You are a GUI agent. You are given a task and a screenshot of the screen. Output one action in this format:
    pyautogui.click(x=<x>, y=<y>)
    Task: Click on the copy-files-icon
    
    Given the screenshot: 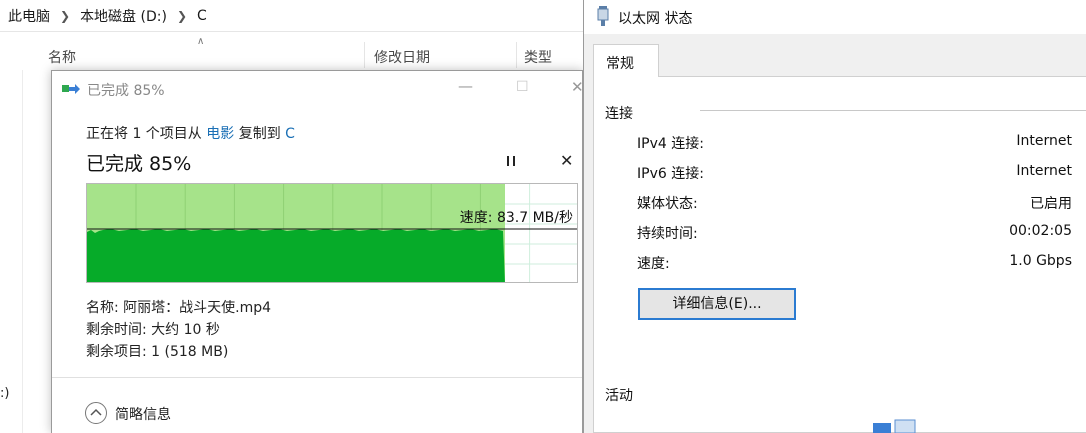 What is the action you would take?
    pyautogui.click(x=71, y=89)
    